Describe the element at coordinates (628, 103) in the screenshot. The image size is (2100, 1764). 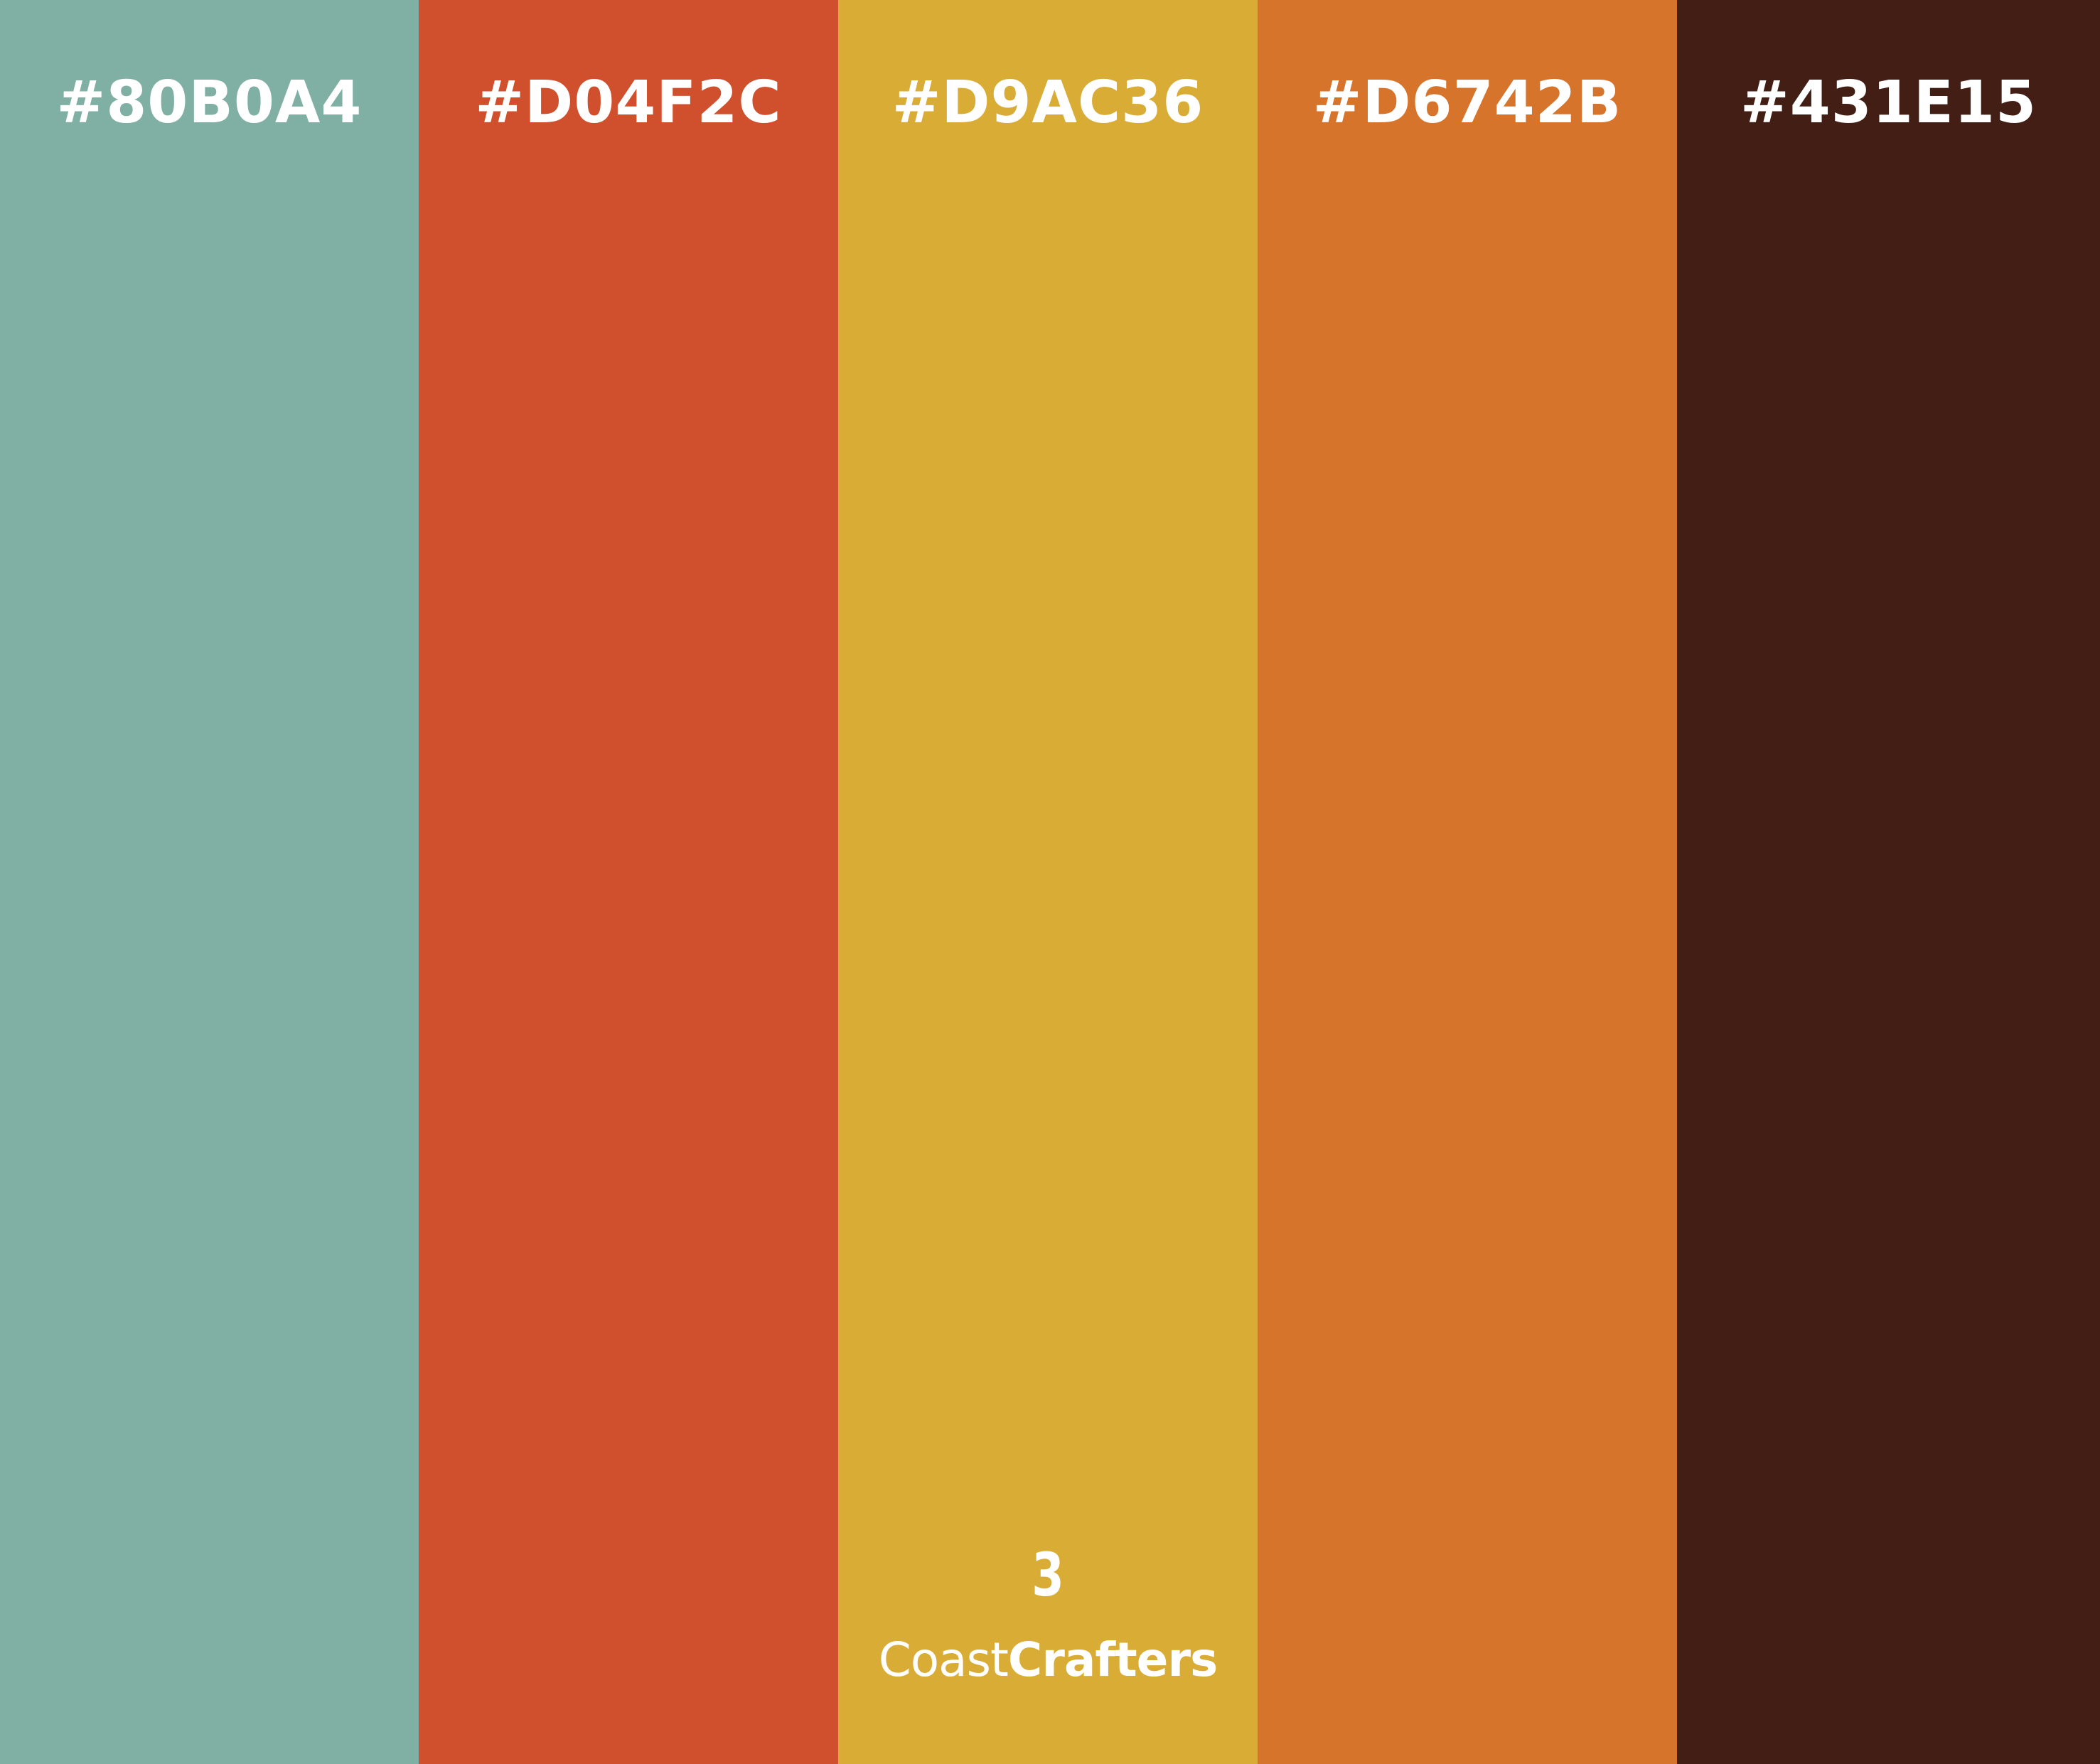
I see `swatch-2-hex-label: #D04F2C` at that location.